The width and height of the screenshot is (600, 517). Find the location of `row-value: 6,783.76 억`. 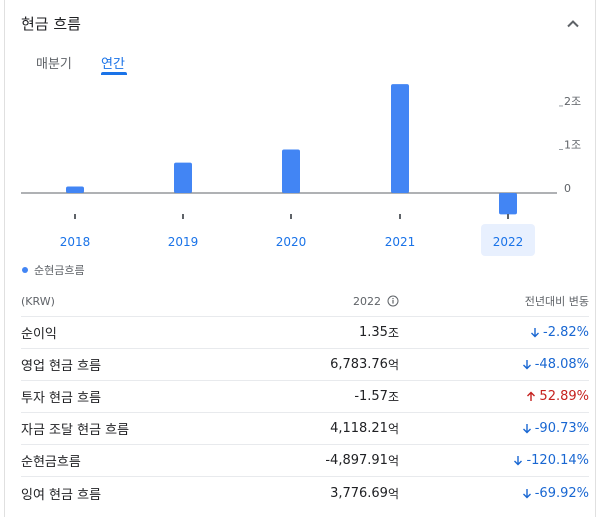

row-value: 6,783.76 억 is located at coordinates (364, 364).